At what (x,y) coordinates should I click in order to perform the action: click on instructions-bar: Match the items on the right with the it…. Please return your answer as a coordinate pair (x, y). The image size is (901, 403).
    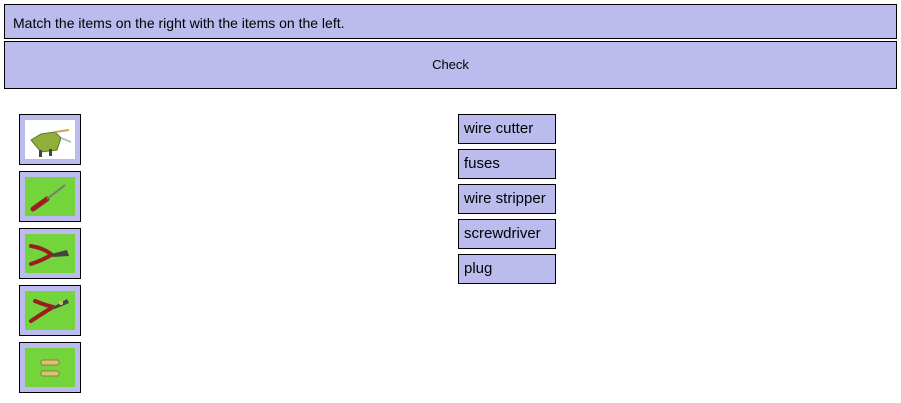
    Looking at the image, I should click on (450, 21).